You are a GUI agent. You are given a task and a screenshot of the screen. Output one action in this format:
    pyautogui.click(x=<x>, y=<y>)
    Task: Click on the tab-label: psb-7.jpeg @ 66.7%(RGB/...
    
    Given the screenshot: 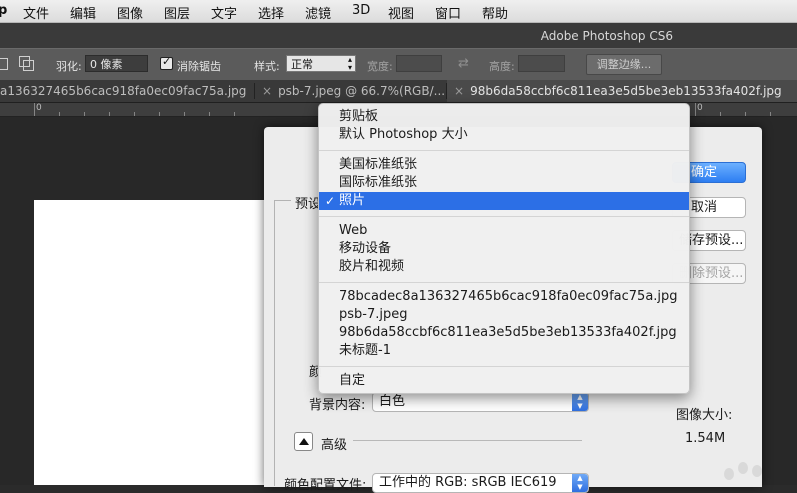 What is the action you would take?
    pyautogui.click(x=361, y=91)
    